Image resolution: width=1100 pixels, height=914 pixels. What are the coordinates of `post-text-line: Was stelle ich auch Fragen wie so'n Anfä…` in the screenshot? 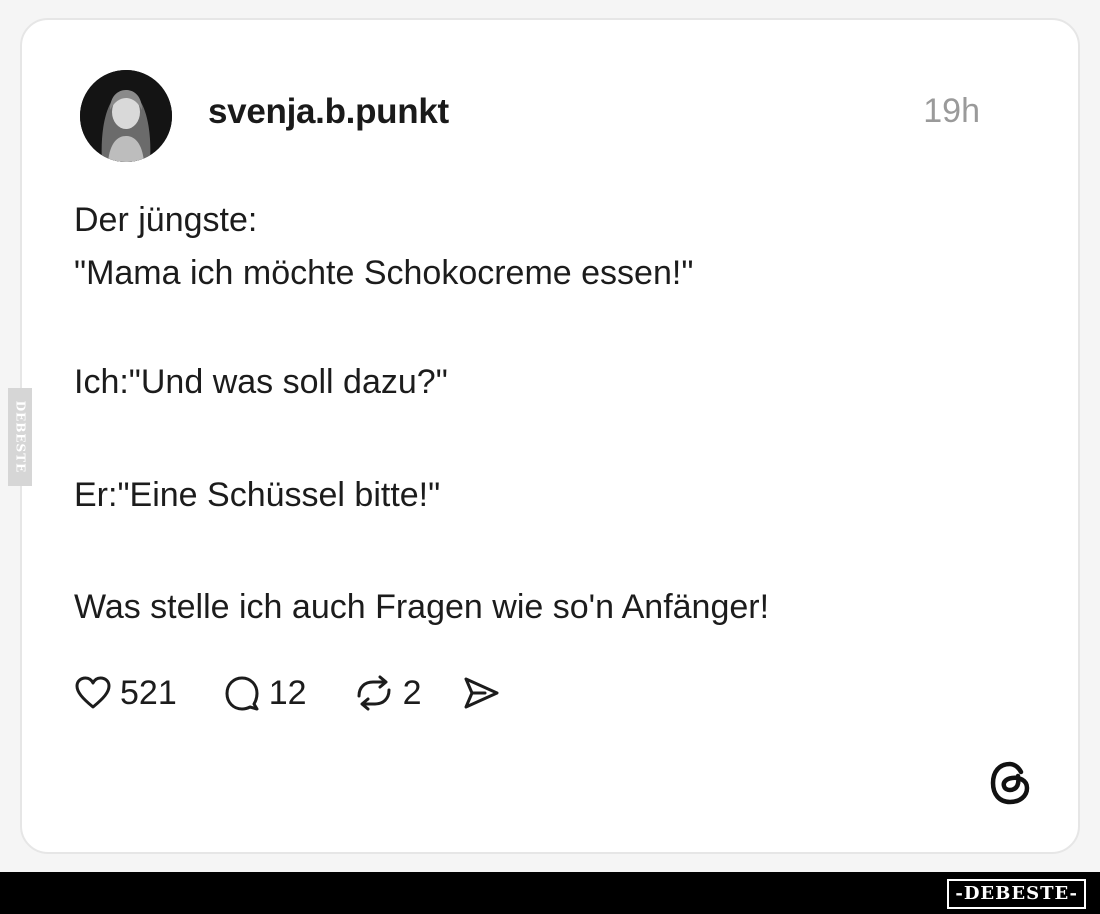 It's located at (422, 607).